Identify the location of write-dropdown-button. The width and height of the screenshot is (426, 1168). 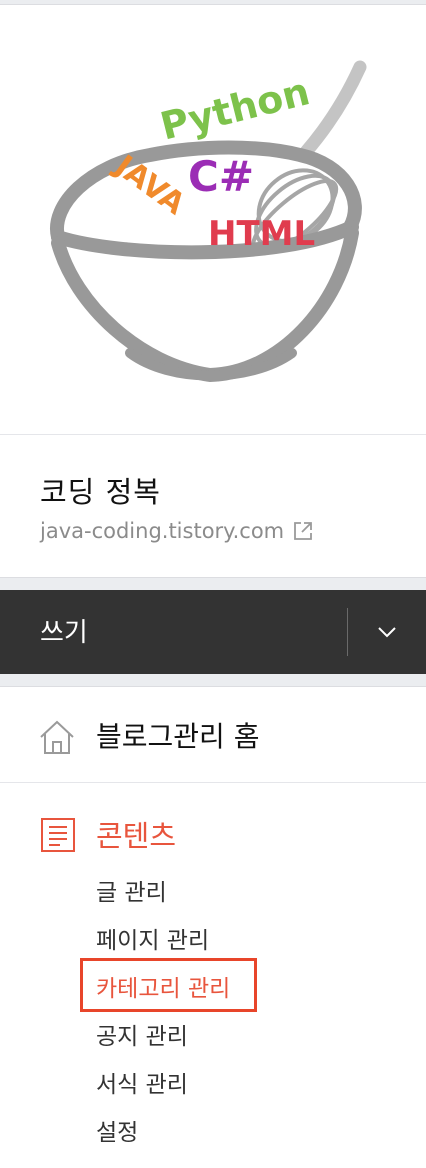
(387, 632).